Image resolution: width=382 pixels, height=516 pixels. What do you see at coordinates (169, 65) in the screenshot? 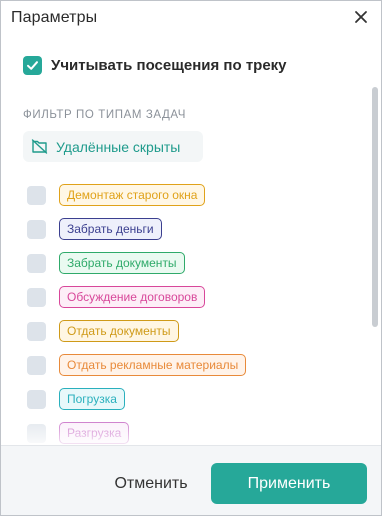
I see `track-visits-label: Учитывать посещения по треку` at bounding box center [169, 65].